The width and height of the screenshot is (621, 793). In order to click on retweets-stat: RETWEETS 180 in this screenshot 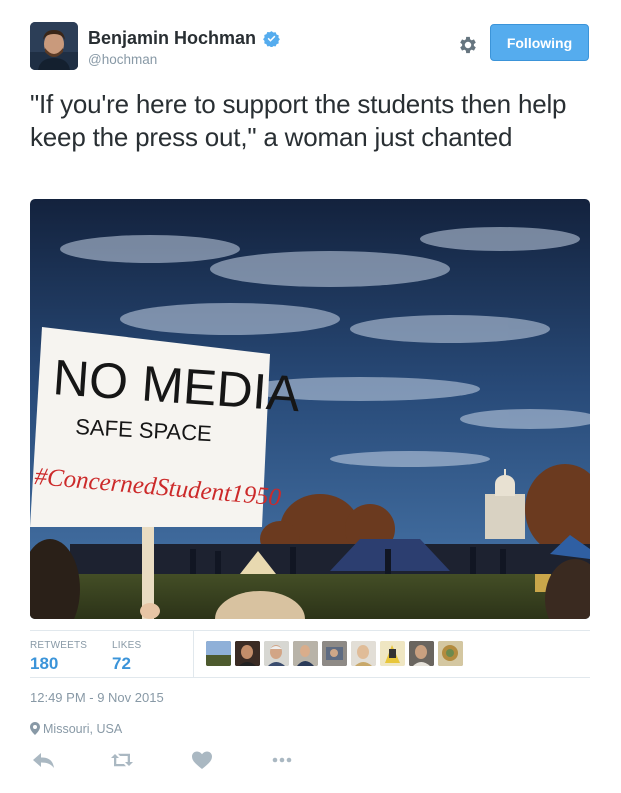, I will do `click(58, 657)`.